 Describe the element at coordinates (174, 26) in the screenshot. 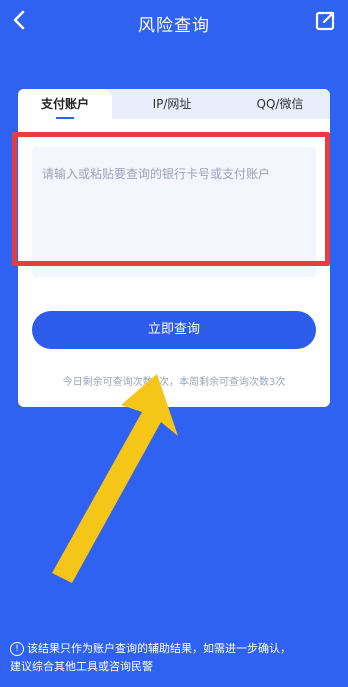

I see `page-title: 风险查询` at that location.